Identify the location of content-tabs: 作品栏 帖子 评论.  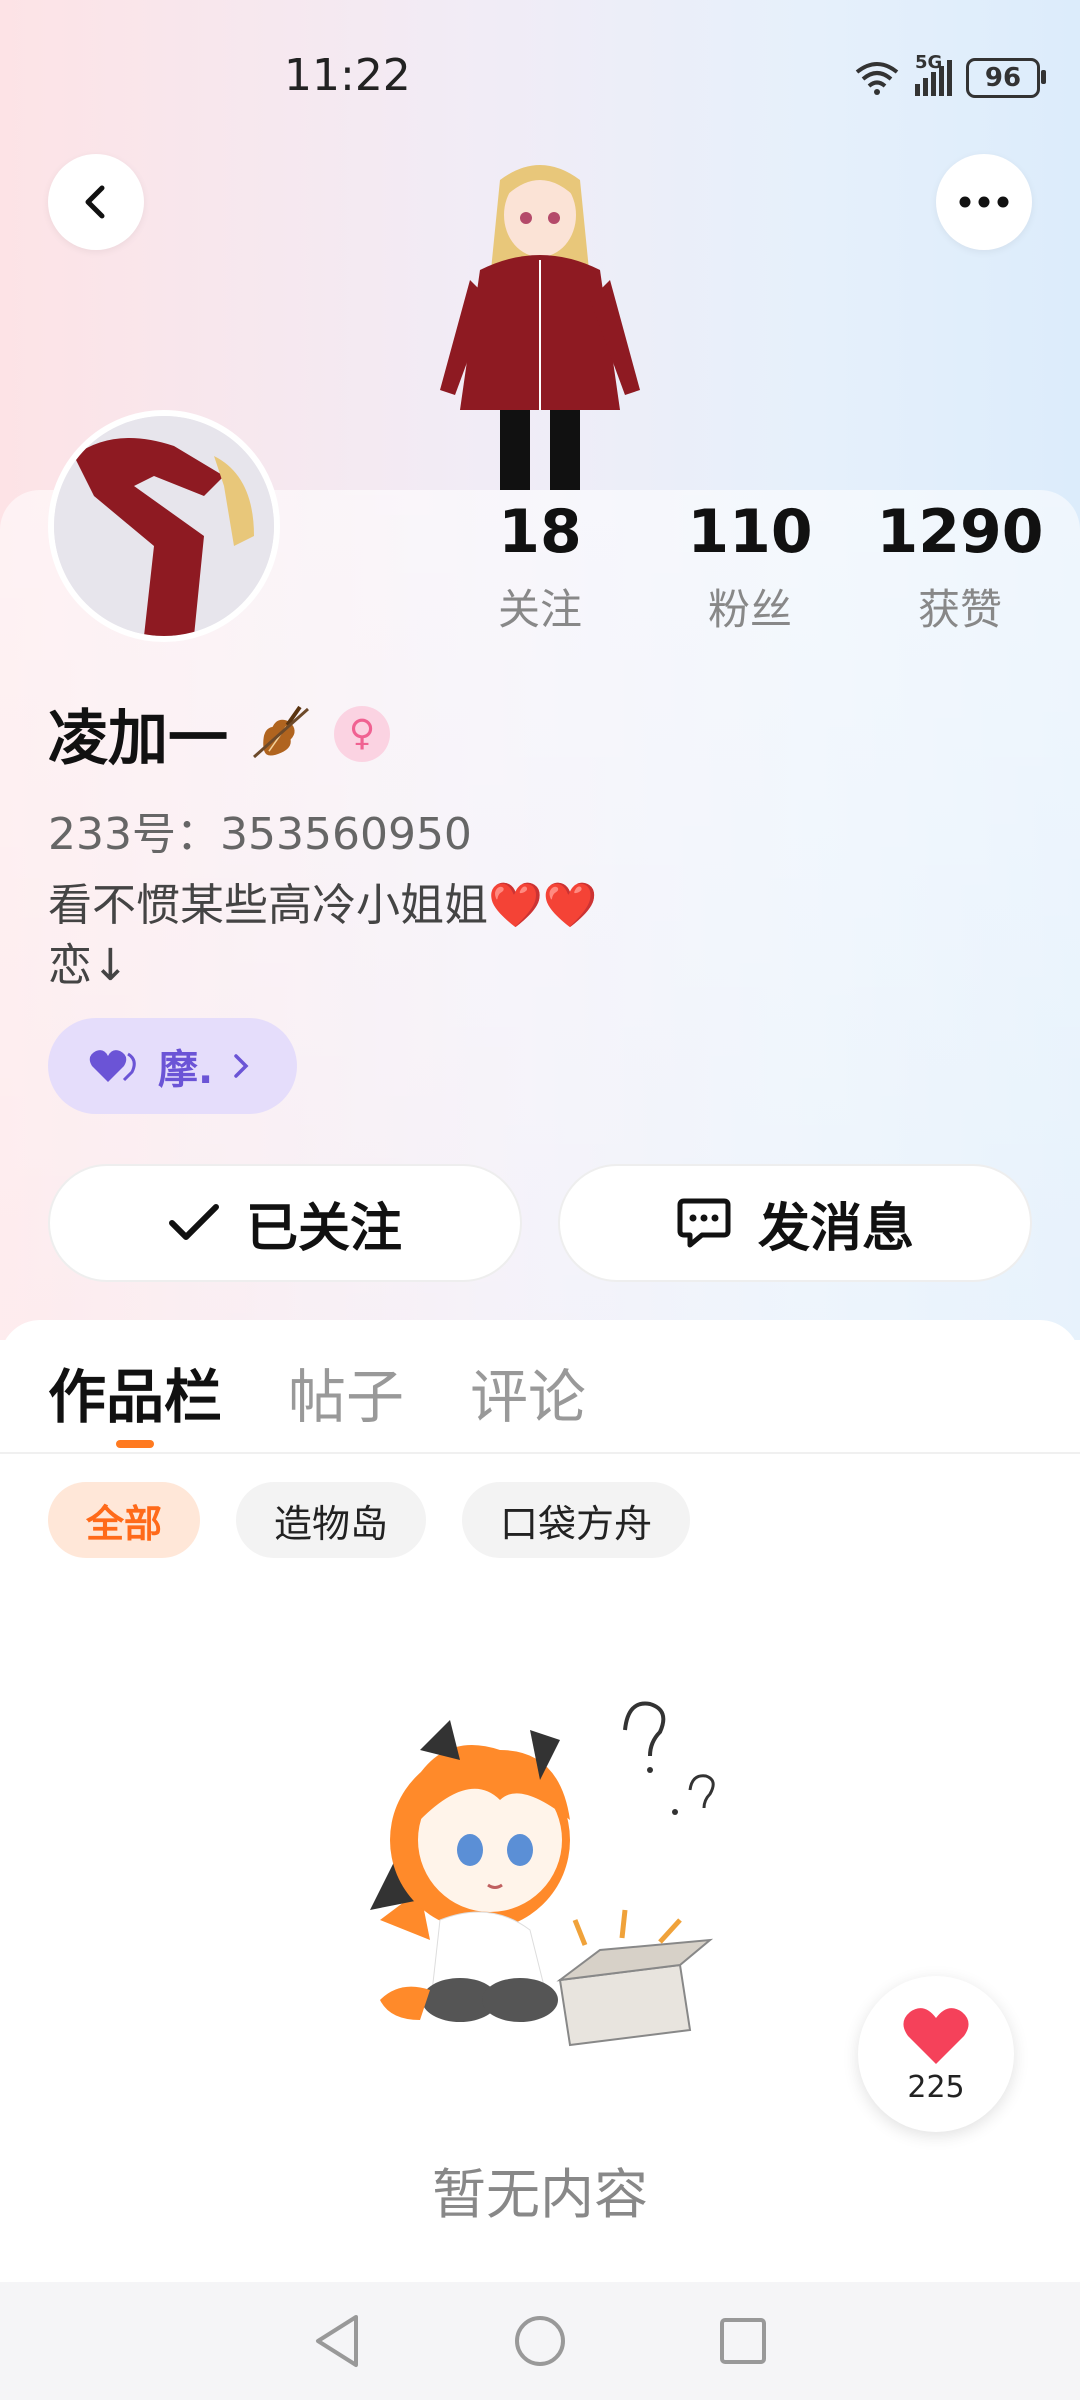
(317, 1392).